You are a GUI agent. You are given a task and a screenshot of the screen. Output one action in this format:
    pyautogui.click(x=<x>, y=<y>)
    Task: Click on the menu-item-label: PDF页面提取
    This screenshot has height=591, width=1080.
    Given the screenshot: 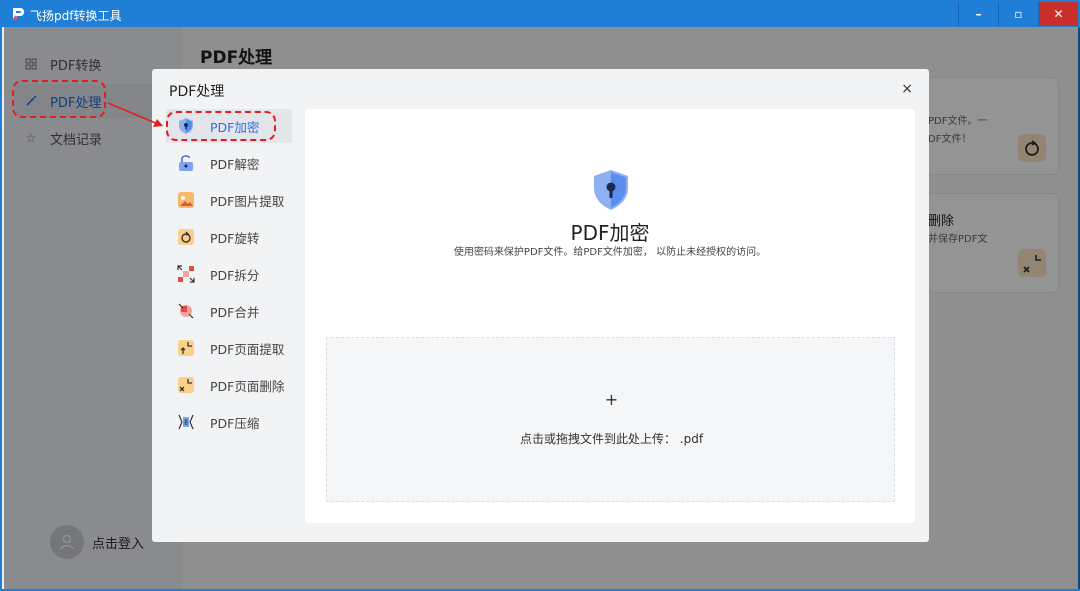 What is the action you would take?
    pyautogui.click(x=247, y=349)
    